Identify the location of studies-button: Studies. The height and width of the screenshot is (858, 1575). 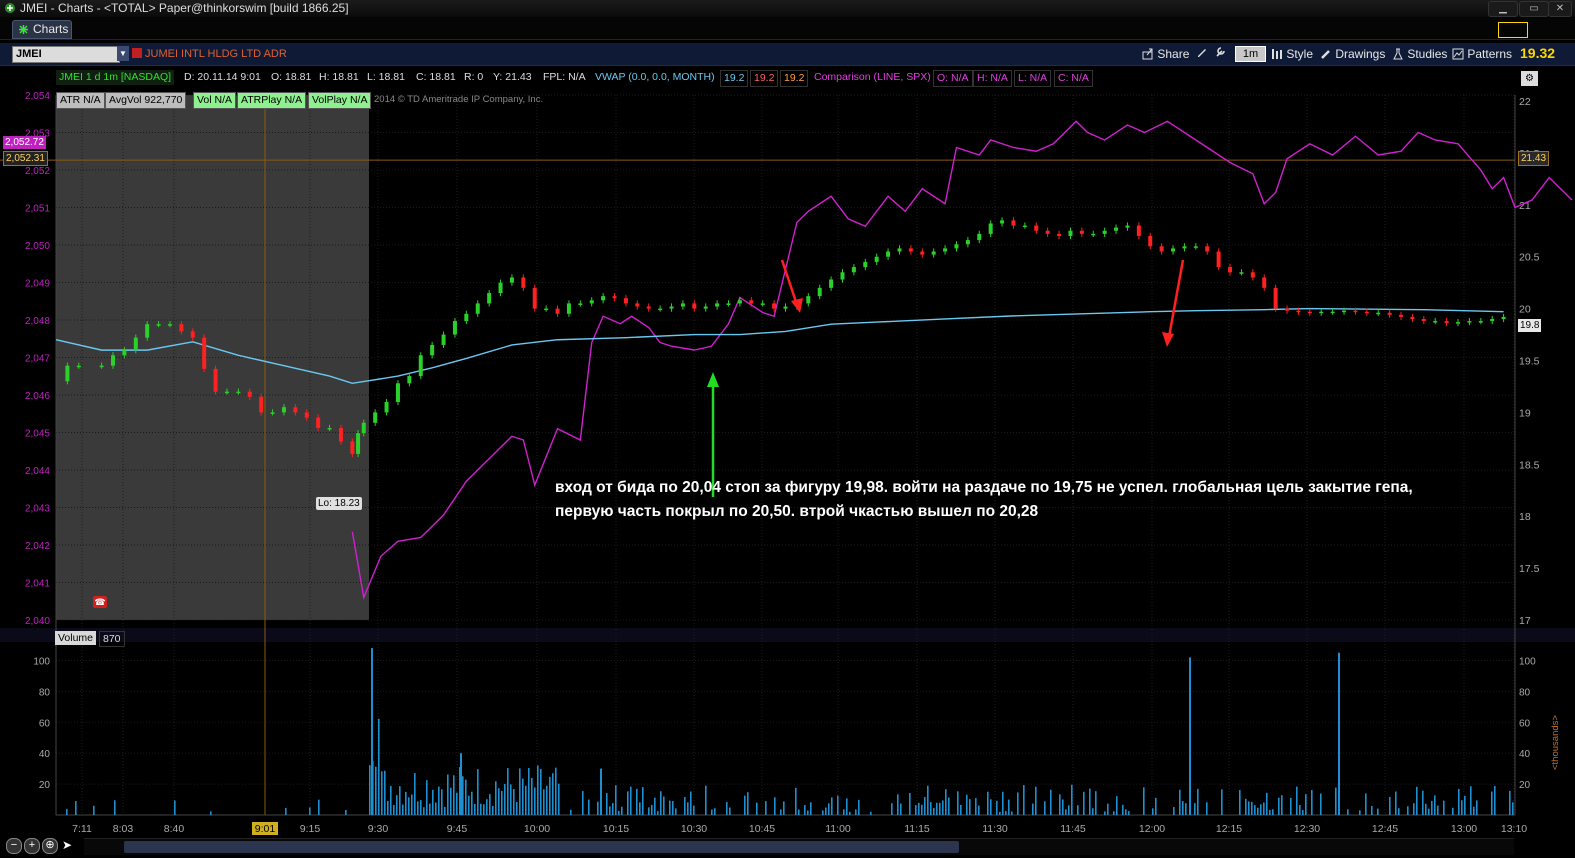
(1419, 54).